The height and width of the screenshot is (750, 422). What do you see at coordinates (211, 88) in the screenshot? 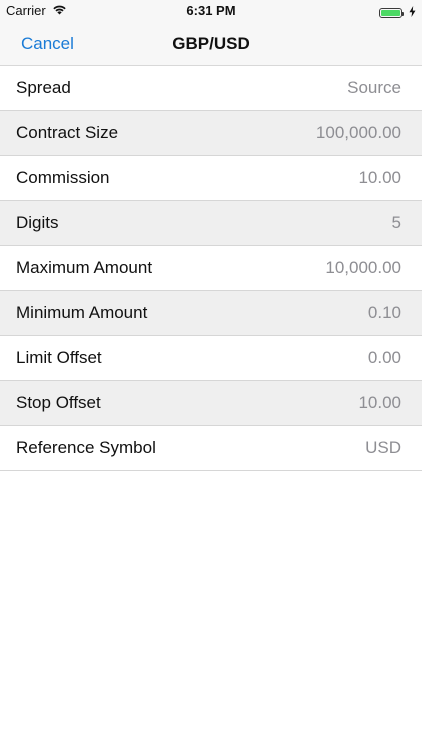
I see `row-spread: Spread Source` at bounding box center [211, 88].